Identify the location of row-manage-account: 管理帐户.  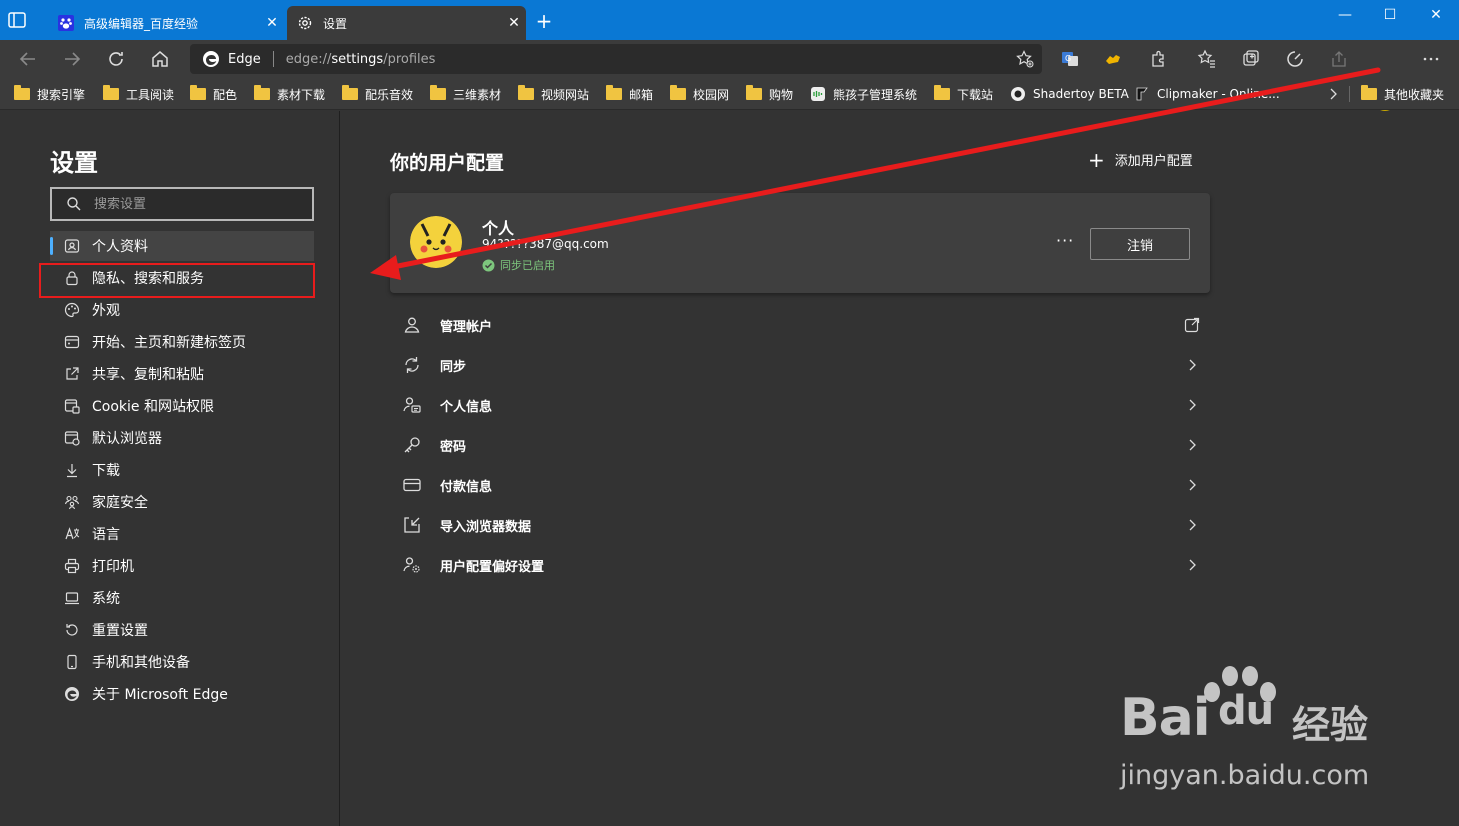
(800, 325).